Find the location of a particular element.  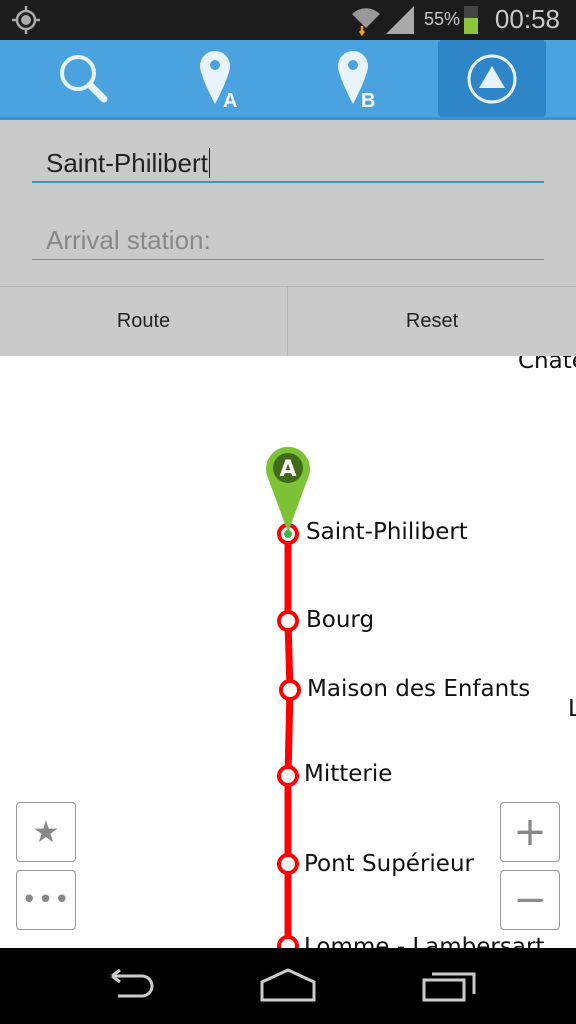

clock: 00:58 is located at coordinates (527, 19).